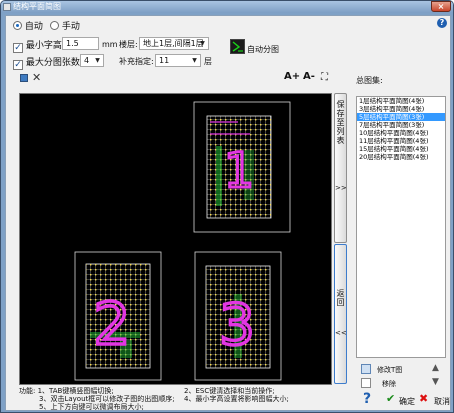 This screenshot has width=454, height=413. I want to click on list-item: 15层结构平面简图(4张), so click(401, 149).